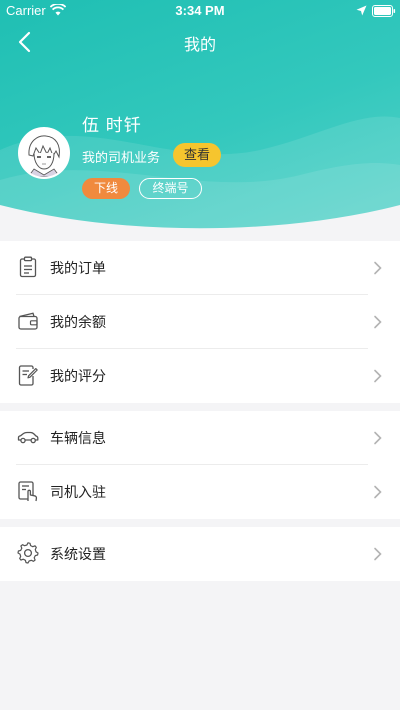  I want to click on view-button: 查看, so click(197, 155).